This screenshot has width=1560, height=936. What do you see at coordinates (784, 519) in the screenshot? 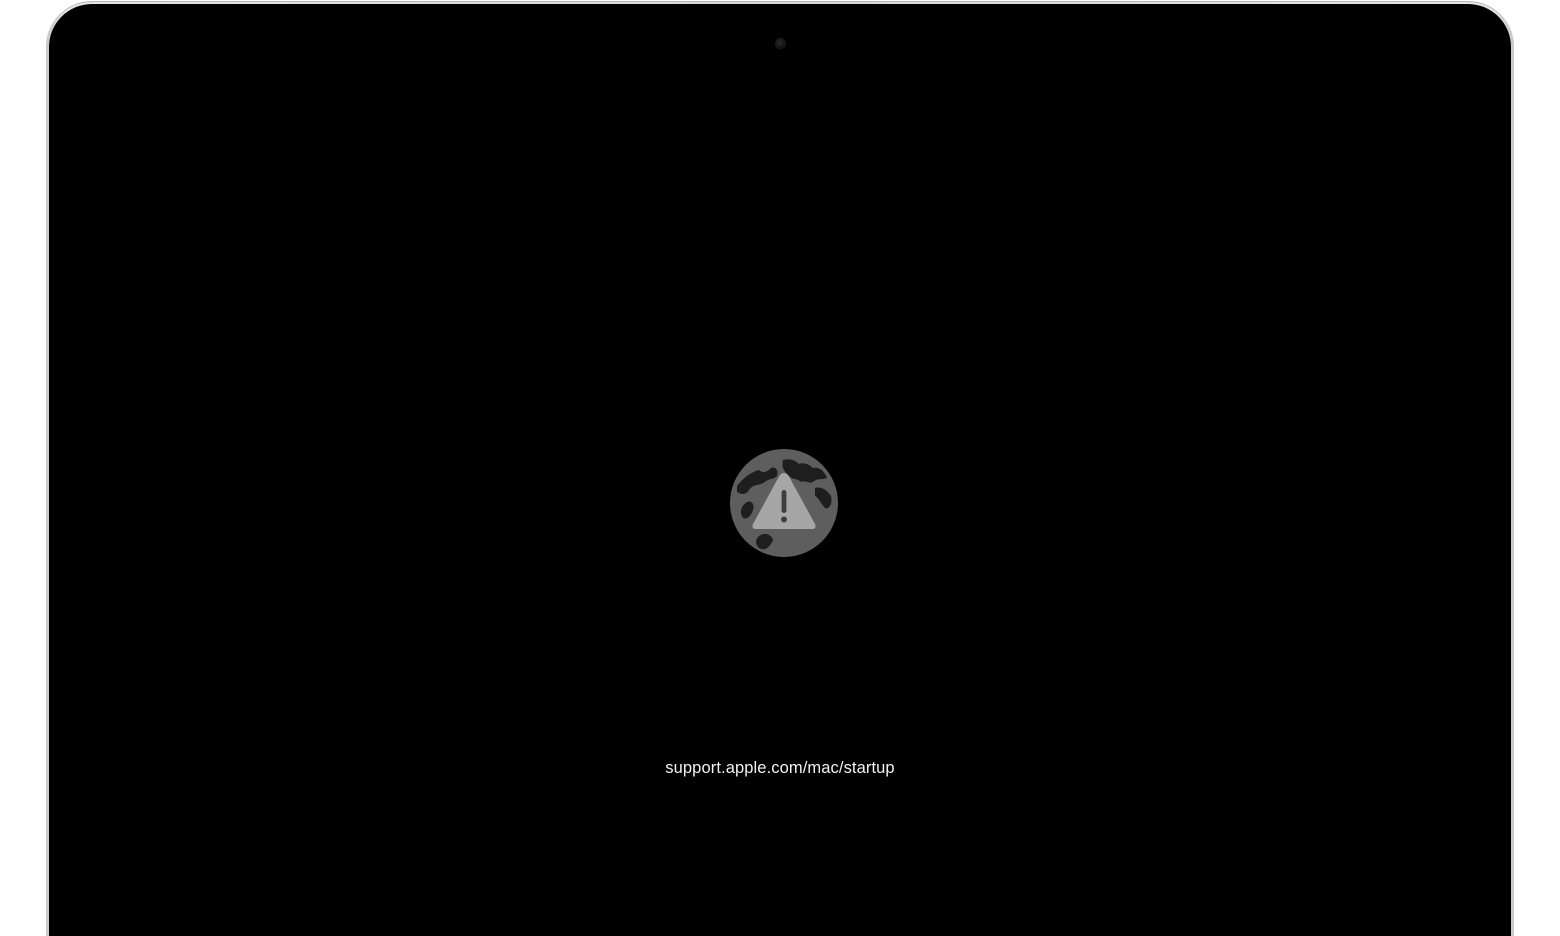
I see `exclamation-dot` at bounding box center [784, 519].